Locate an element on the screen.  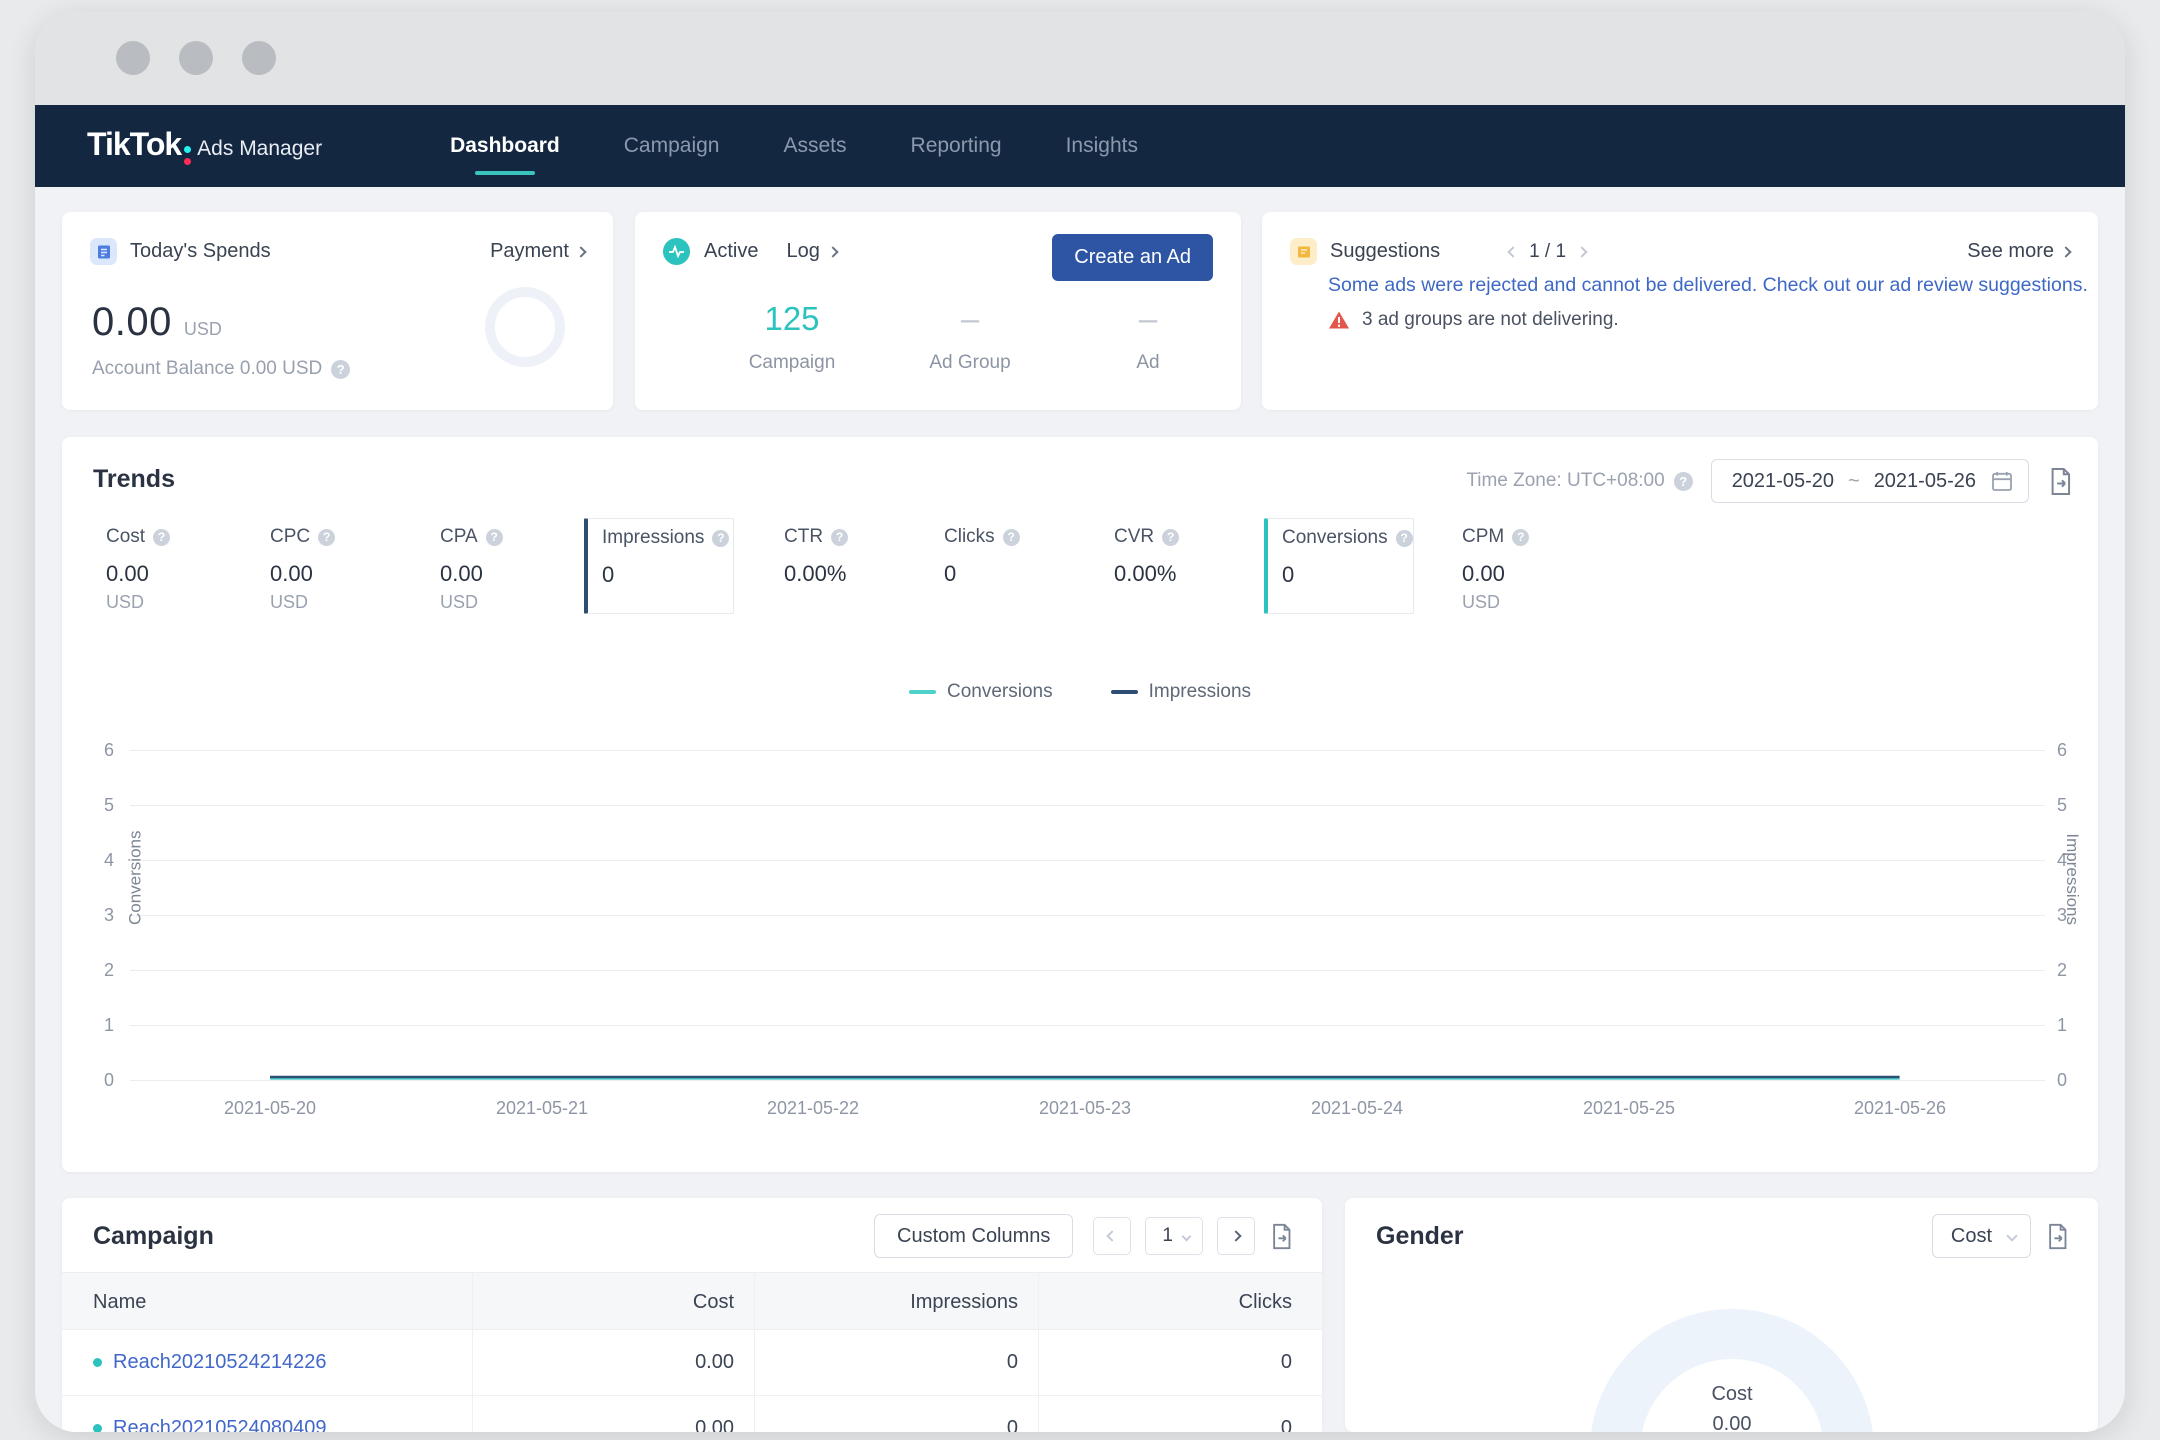
legend-conversions: Conversions is located at coordinates (980, 692).